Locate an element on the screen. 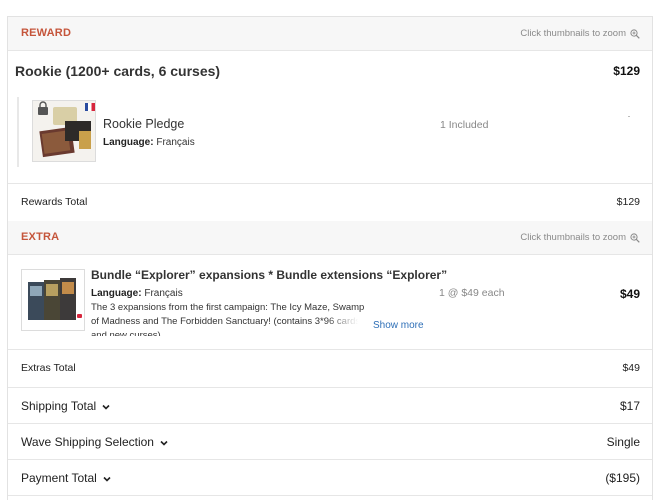  rewards-total-label: Rewards Total is located at coordinates (54, 202).